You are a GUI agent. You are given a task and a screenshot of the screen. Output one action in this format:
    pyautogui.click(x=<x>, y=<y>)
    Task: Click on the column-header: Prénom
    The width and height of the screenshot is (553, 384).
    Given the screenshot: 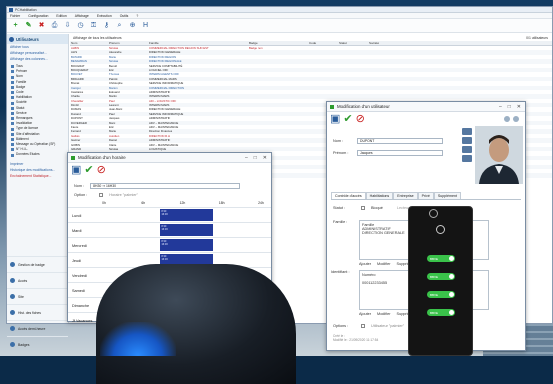 What is the action you would take?
    pyautogui.click(x=128, y=43)
    